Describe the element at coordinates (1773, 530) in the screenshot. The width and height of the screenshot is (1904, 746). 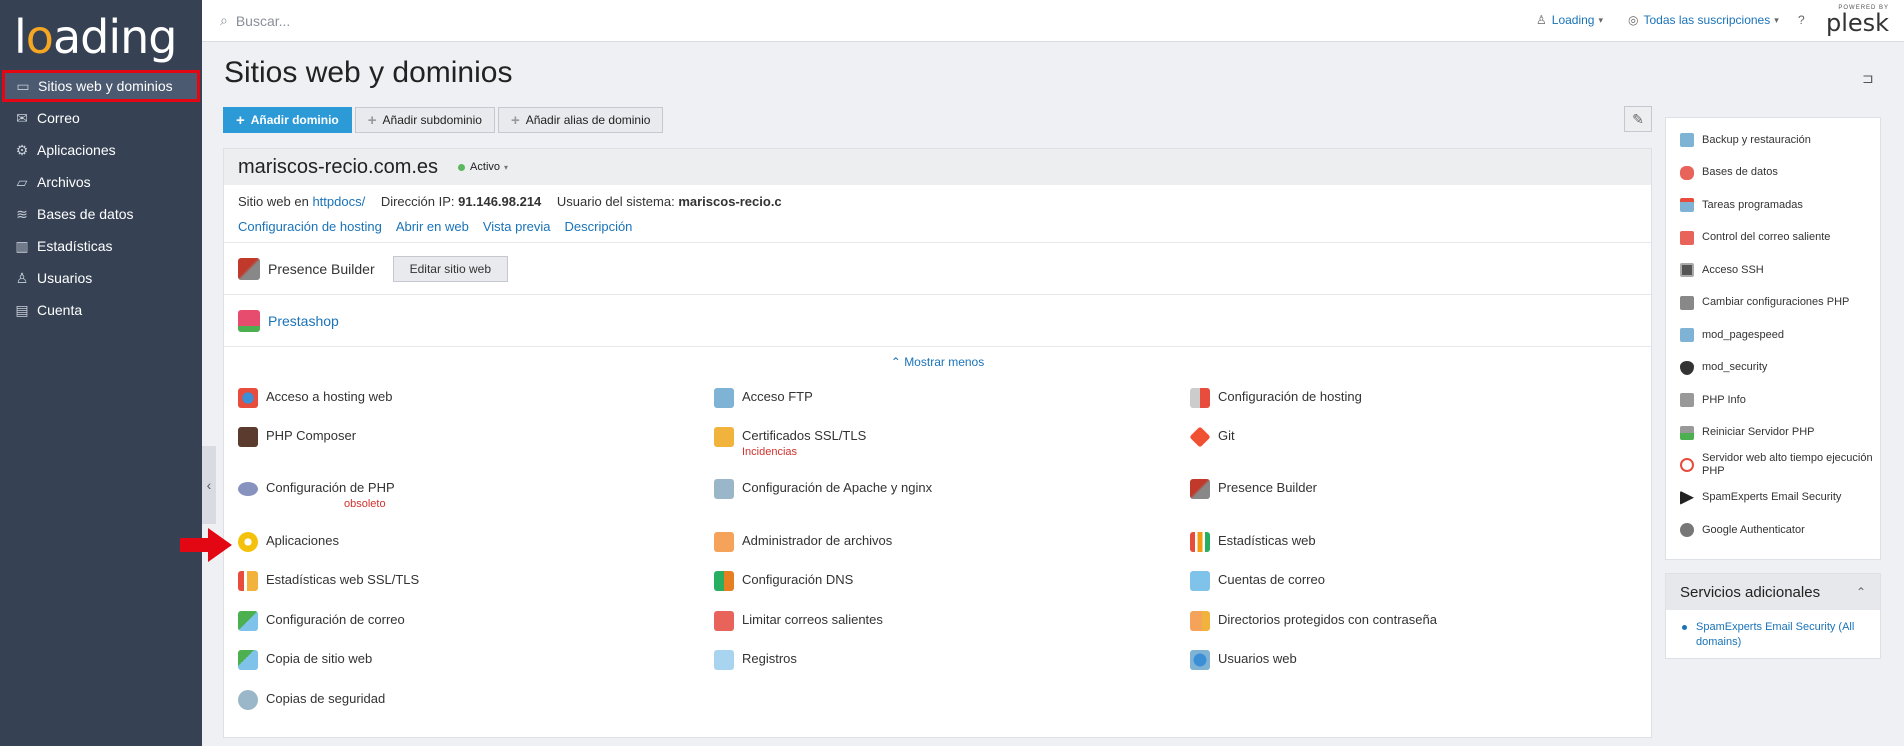
I see `right-item-google-auth: Google Authenticator` at that location.